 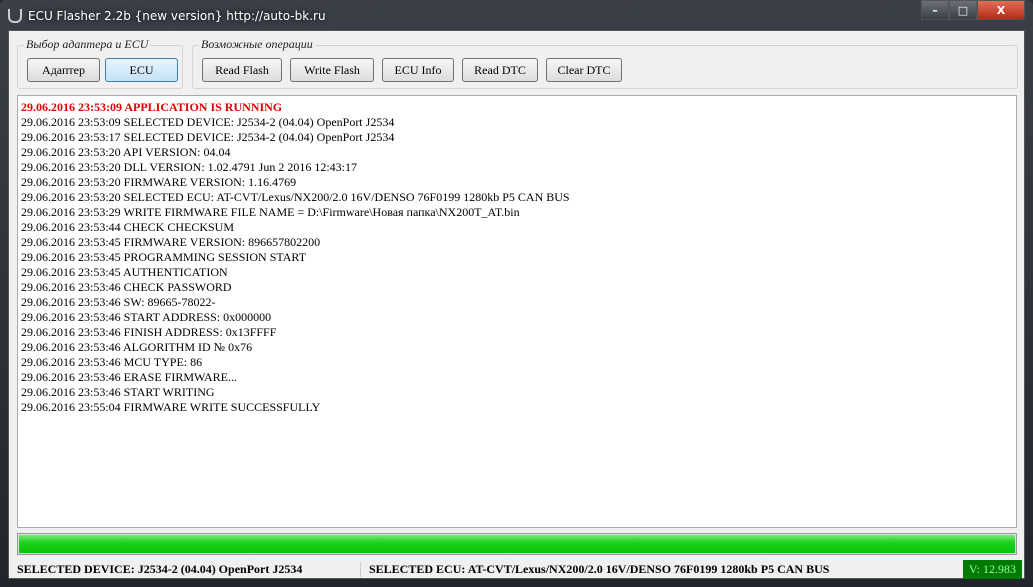 What do you see at coordinates (112, 362) in the screenshot?
I see `log-line: 29.06.2016 23:53:46 MCU TYPE: 86` at bounding box center [112, 362].